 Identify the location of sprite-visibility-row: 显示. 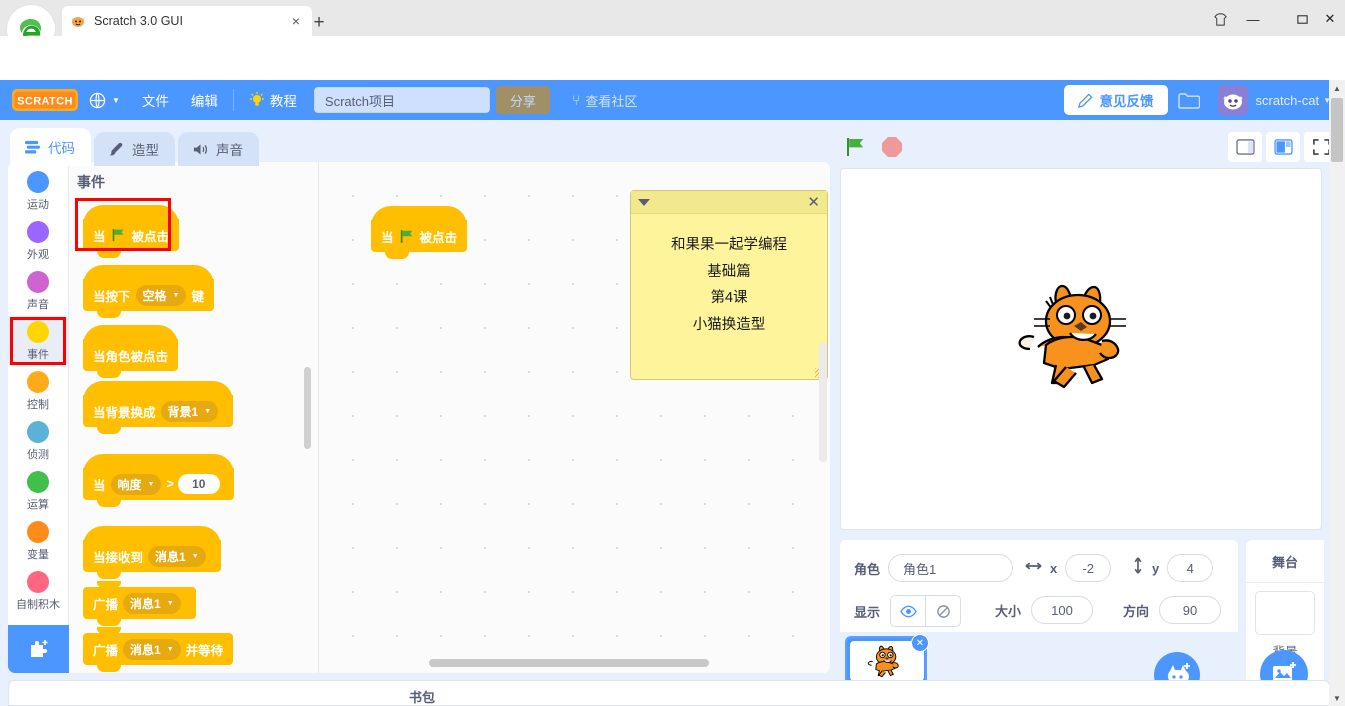
(908, 611).